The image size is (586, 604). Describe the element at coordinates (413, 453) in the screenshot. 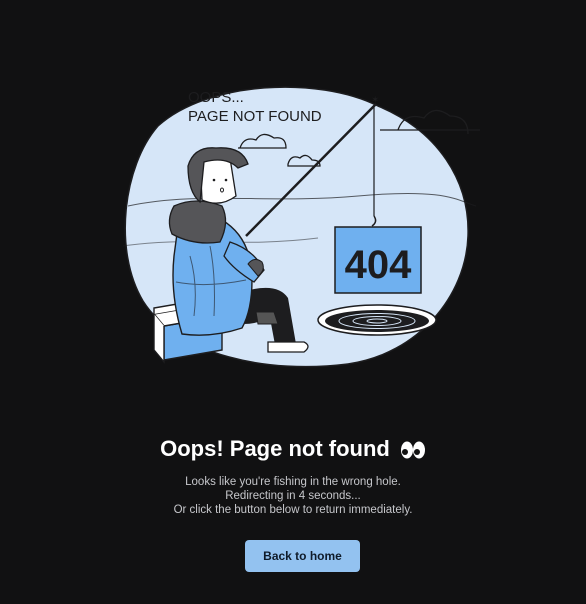

I see `eyes-icon` at that location.